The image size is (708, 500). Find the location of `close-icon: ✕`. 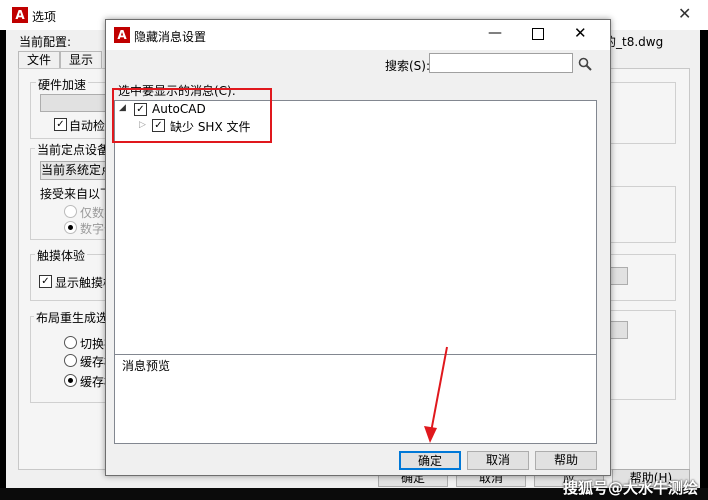

close-icon: ✕ is located at coordinates (684, 13).